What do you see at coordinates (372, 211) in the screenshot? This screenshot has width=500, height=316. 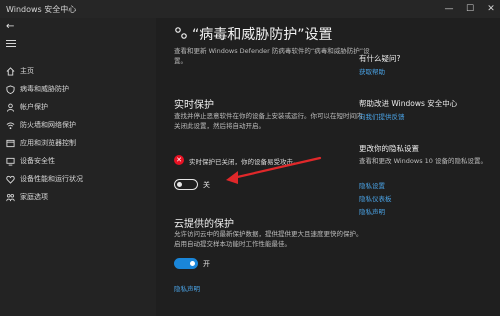 I see `privacy-statement-link-right: 隐私声明` at bounding box center [372, 211].